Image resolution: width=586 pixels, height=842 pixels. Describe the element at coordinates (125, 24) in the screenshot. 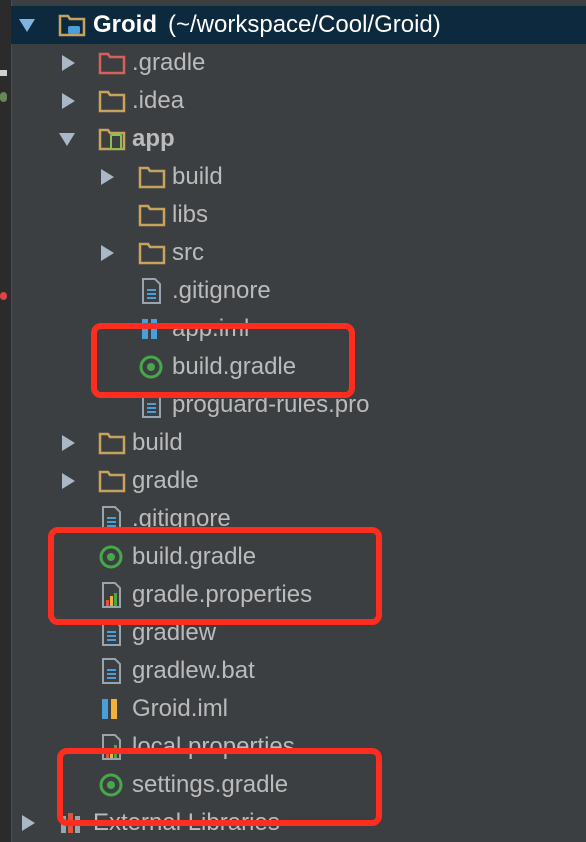

I see `project-name: Groid` at that location.